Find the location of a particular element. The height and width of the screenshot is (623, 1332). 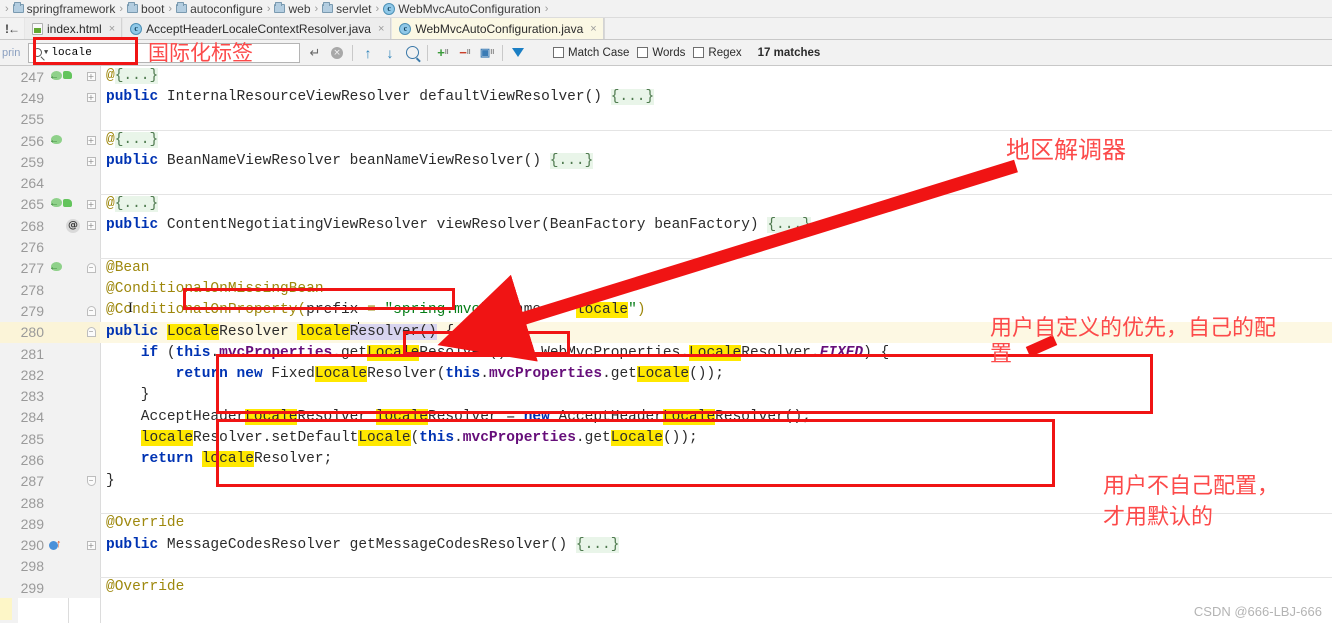

breadcrumb-item-webmvcautoconfiguration: c WebMvcAutoConfiguration is located at coordinates (462, 9).